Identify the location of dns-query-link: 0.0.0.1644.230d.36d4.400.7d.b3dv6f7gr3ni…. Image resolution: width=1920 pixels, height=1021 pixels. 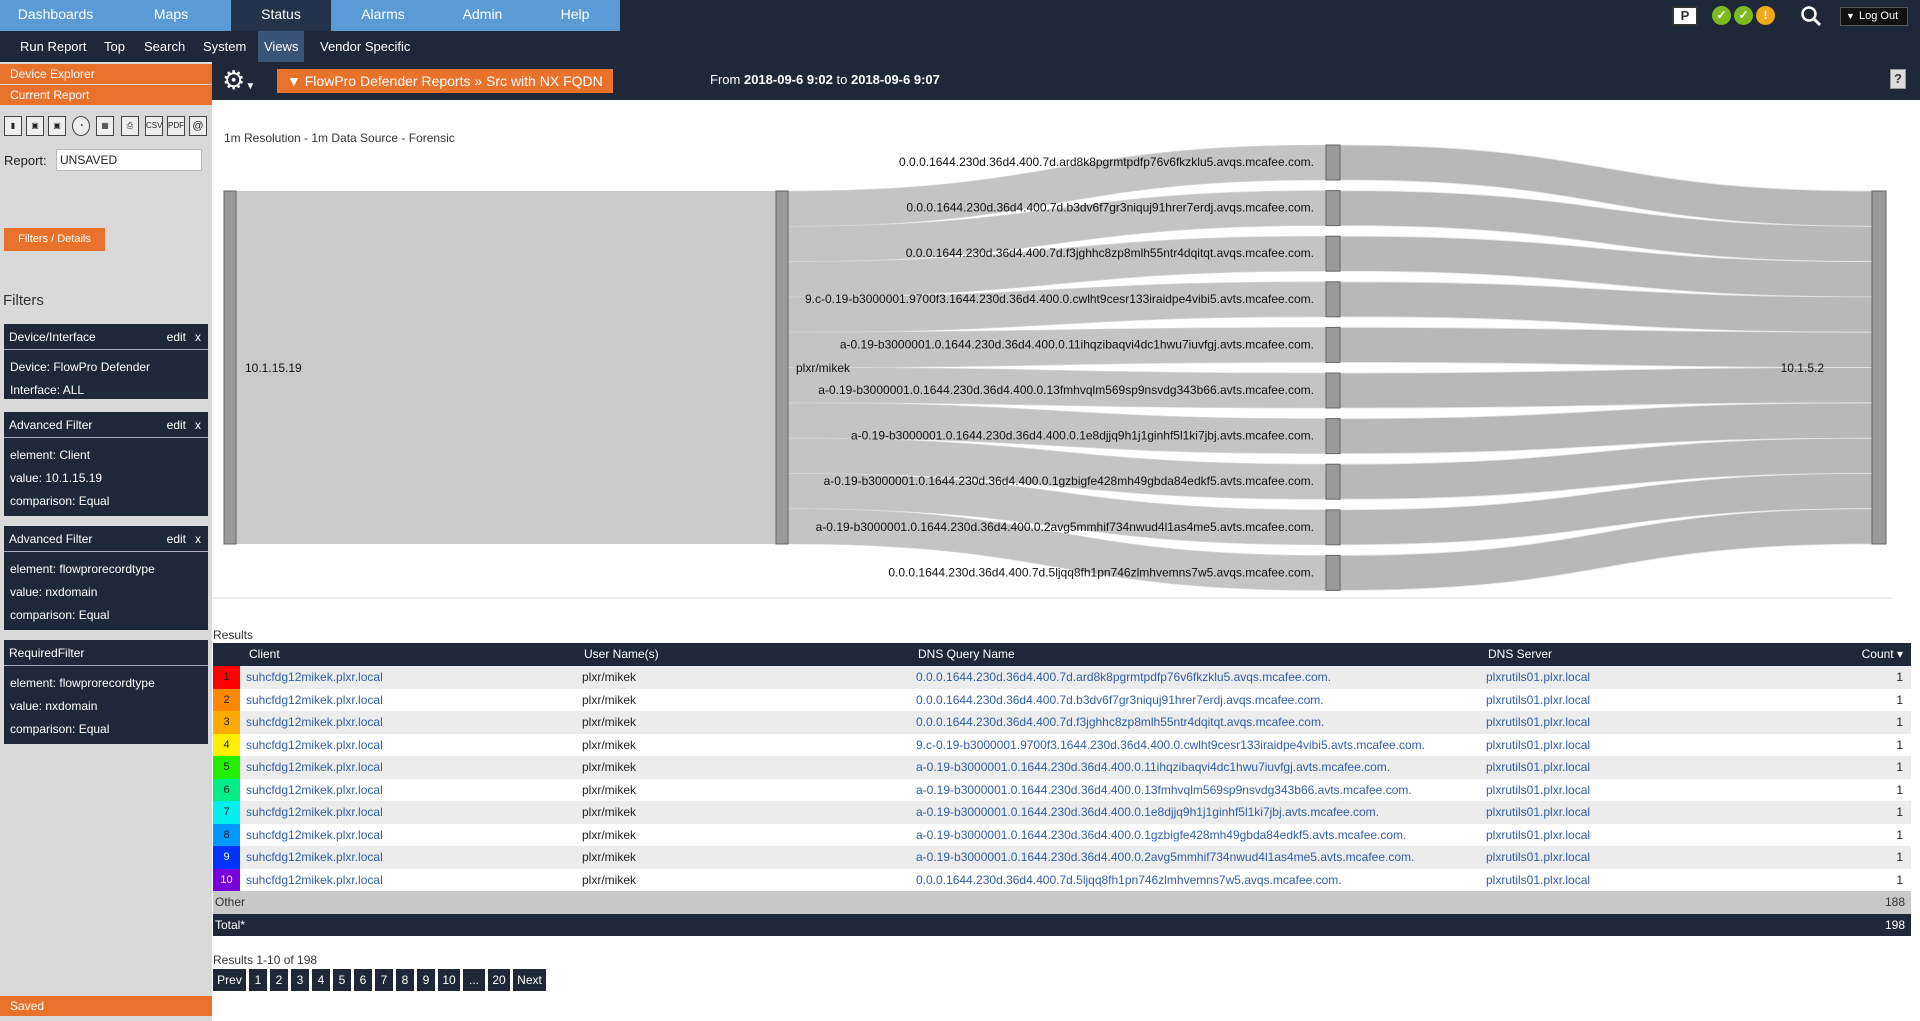
(1120, 700).